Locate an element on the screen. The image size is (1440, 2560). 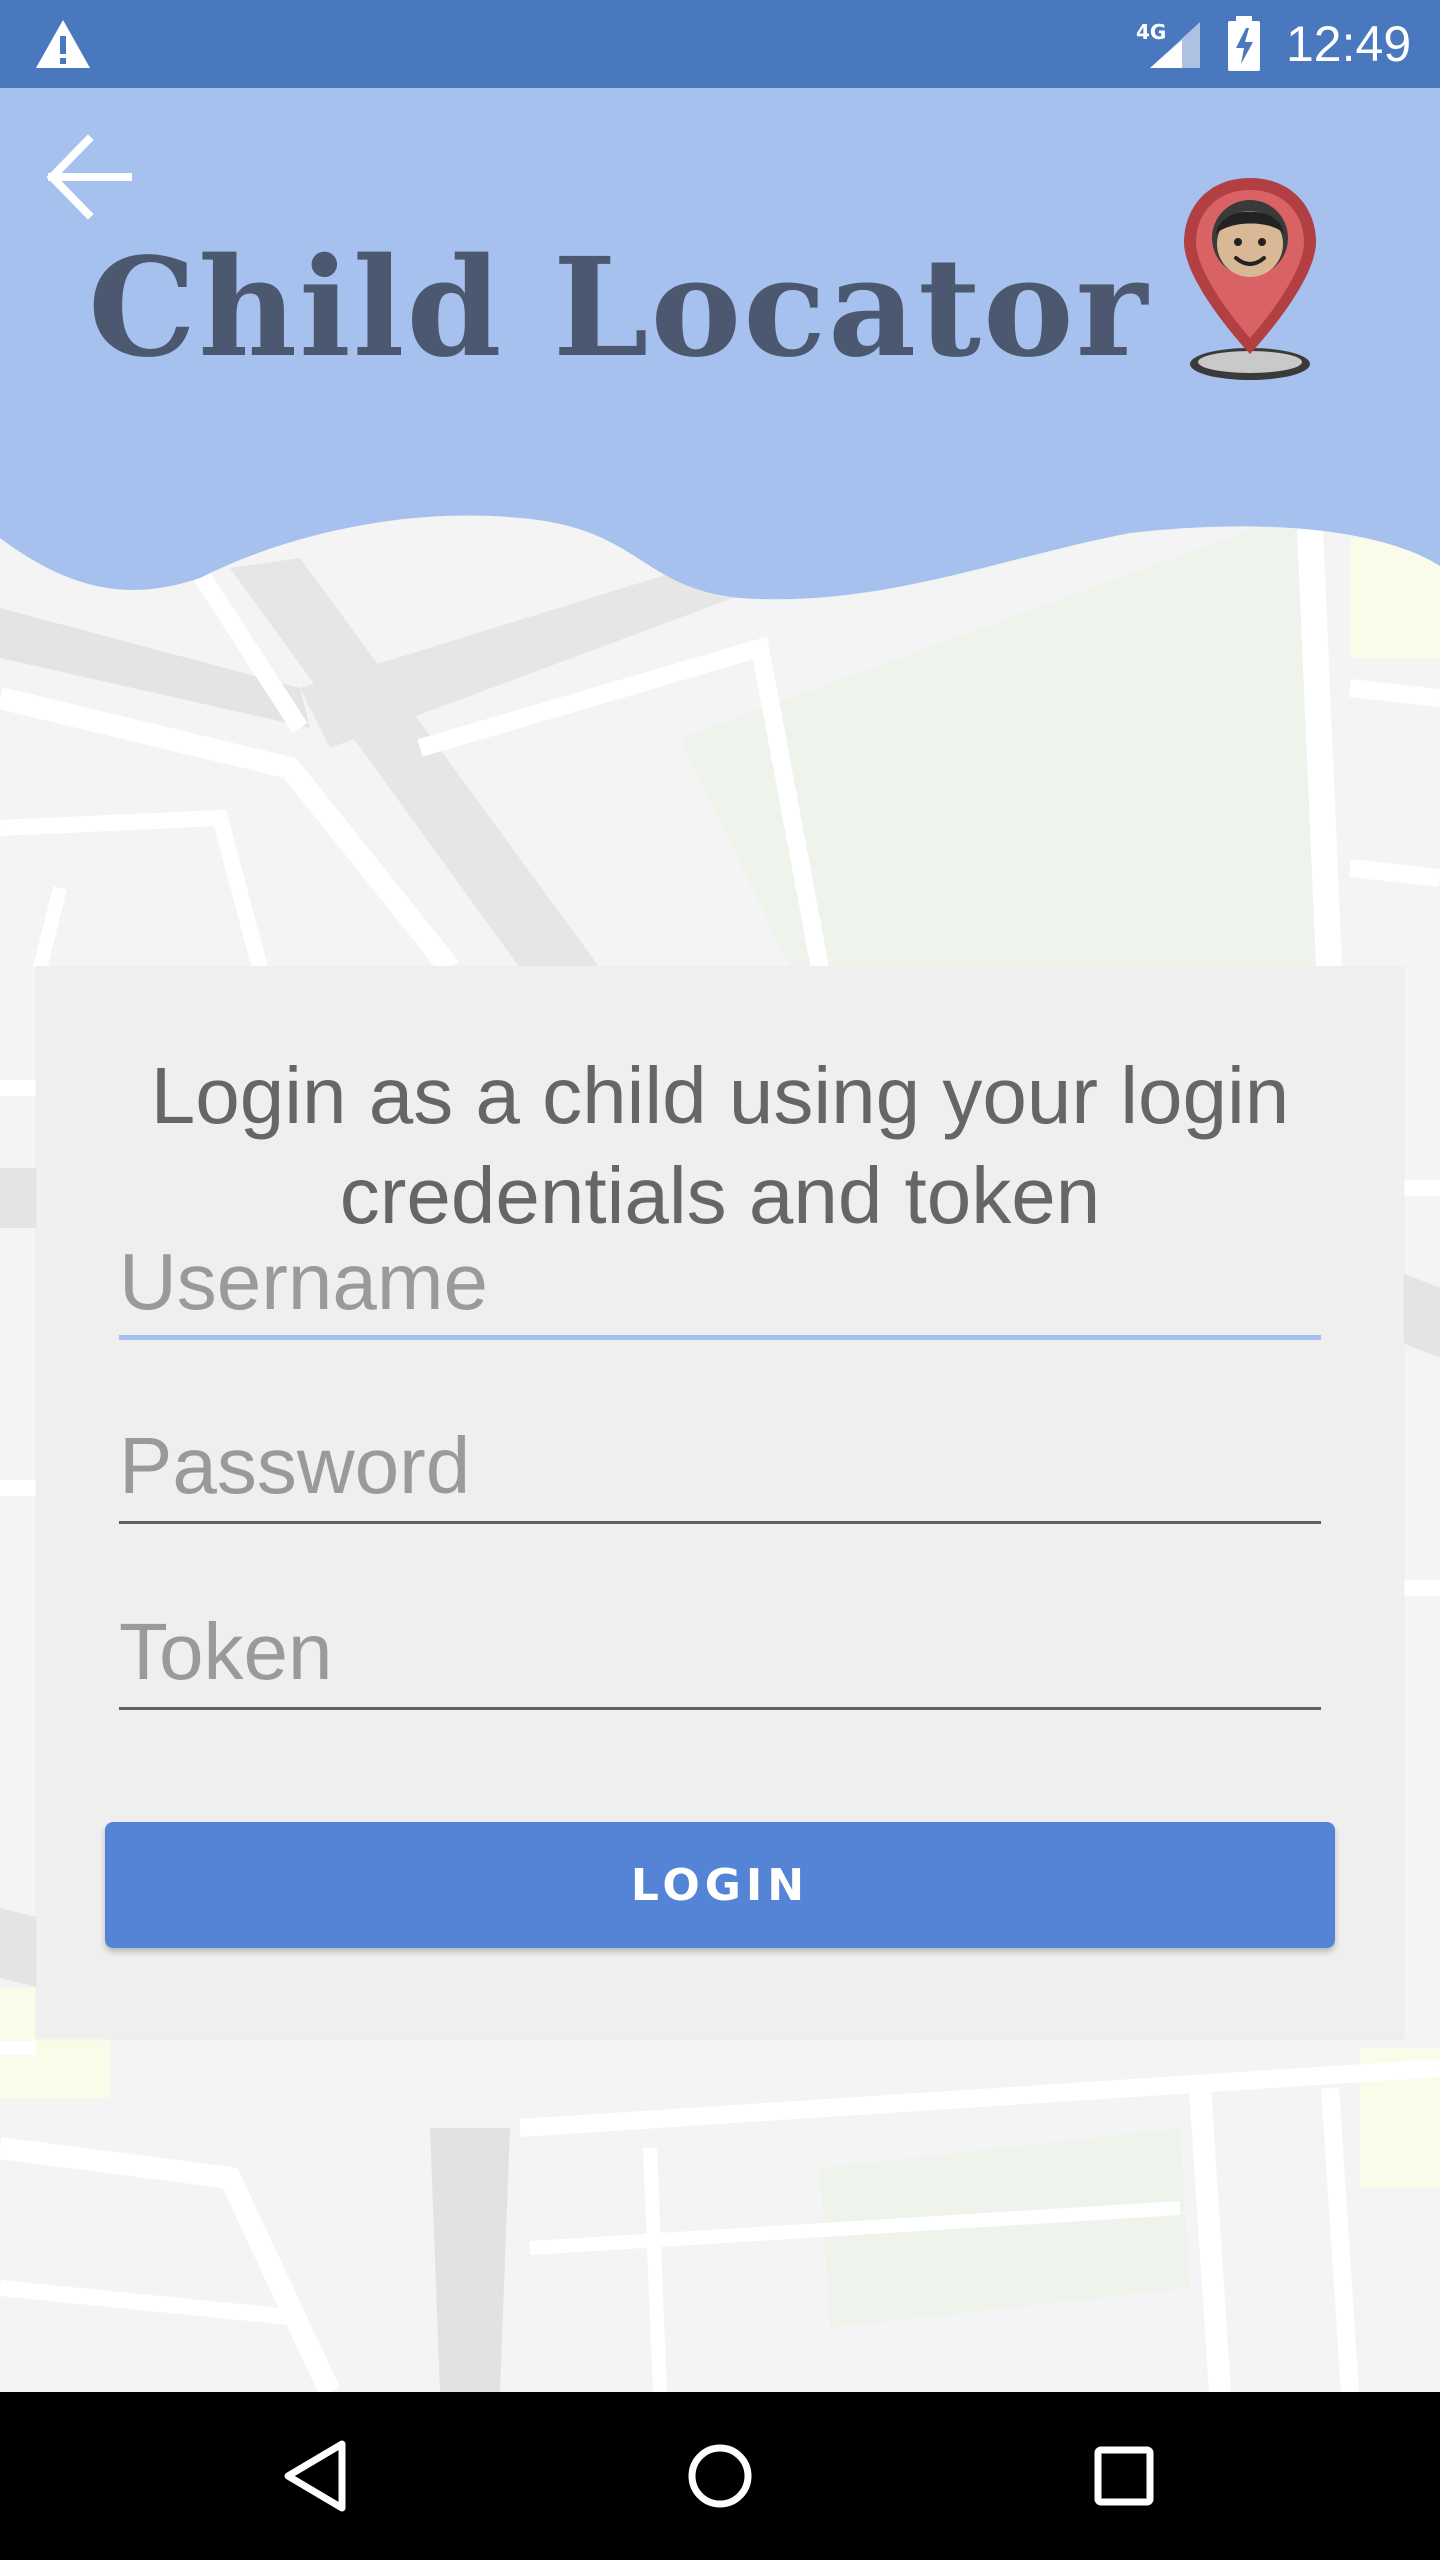
alert-icon is located at coordinates (63, 44).